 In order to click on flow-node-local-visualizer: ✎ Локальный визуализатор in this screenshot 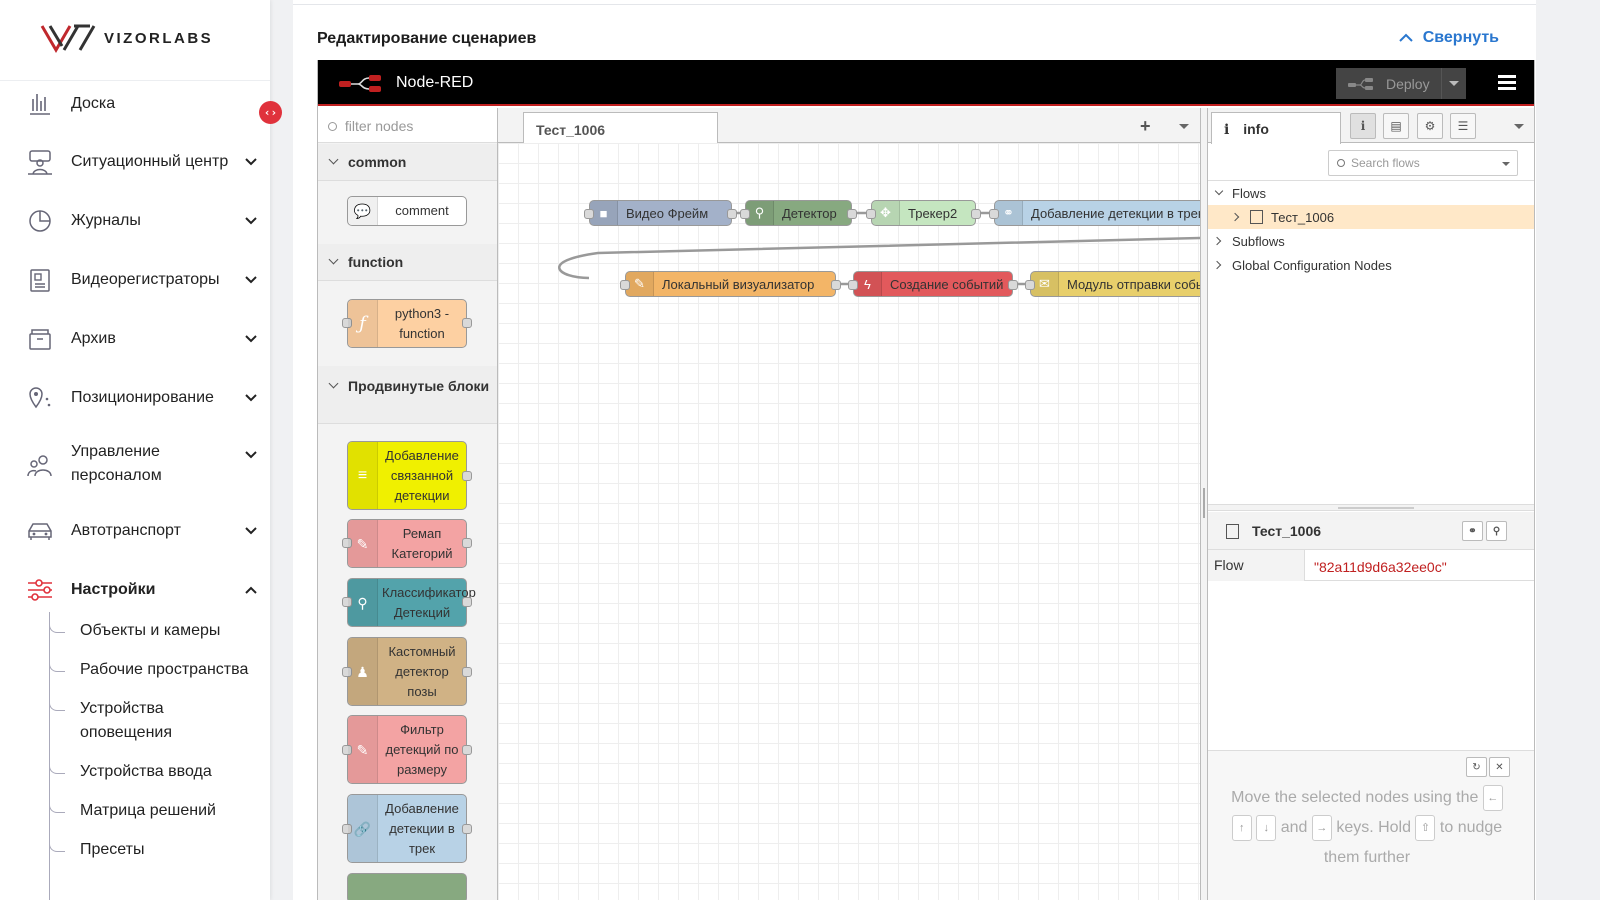, I will do `click(730, 284)`.